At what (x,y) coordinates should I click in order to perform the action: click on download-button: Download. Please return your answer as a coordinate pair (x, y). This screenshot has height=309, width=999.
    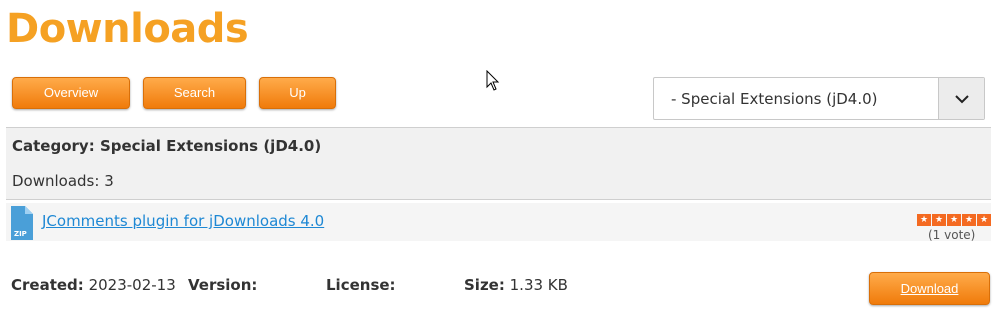
    Looking at the image, I should click on (929, 288).